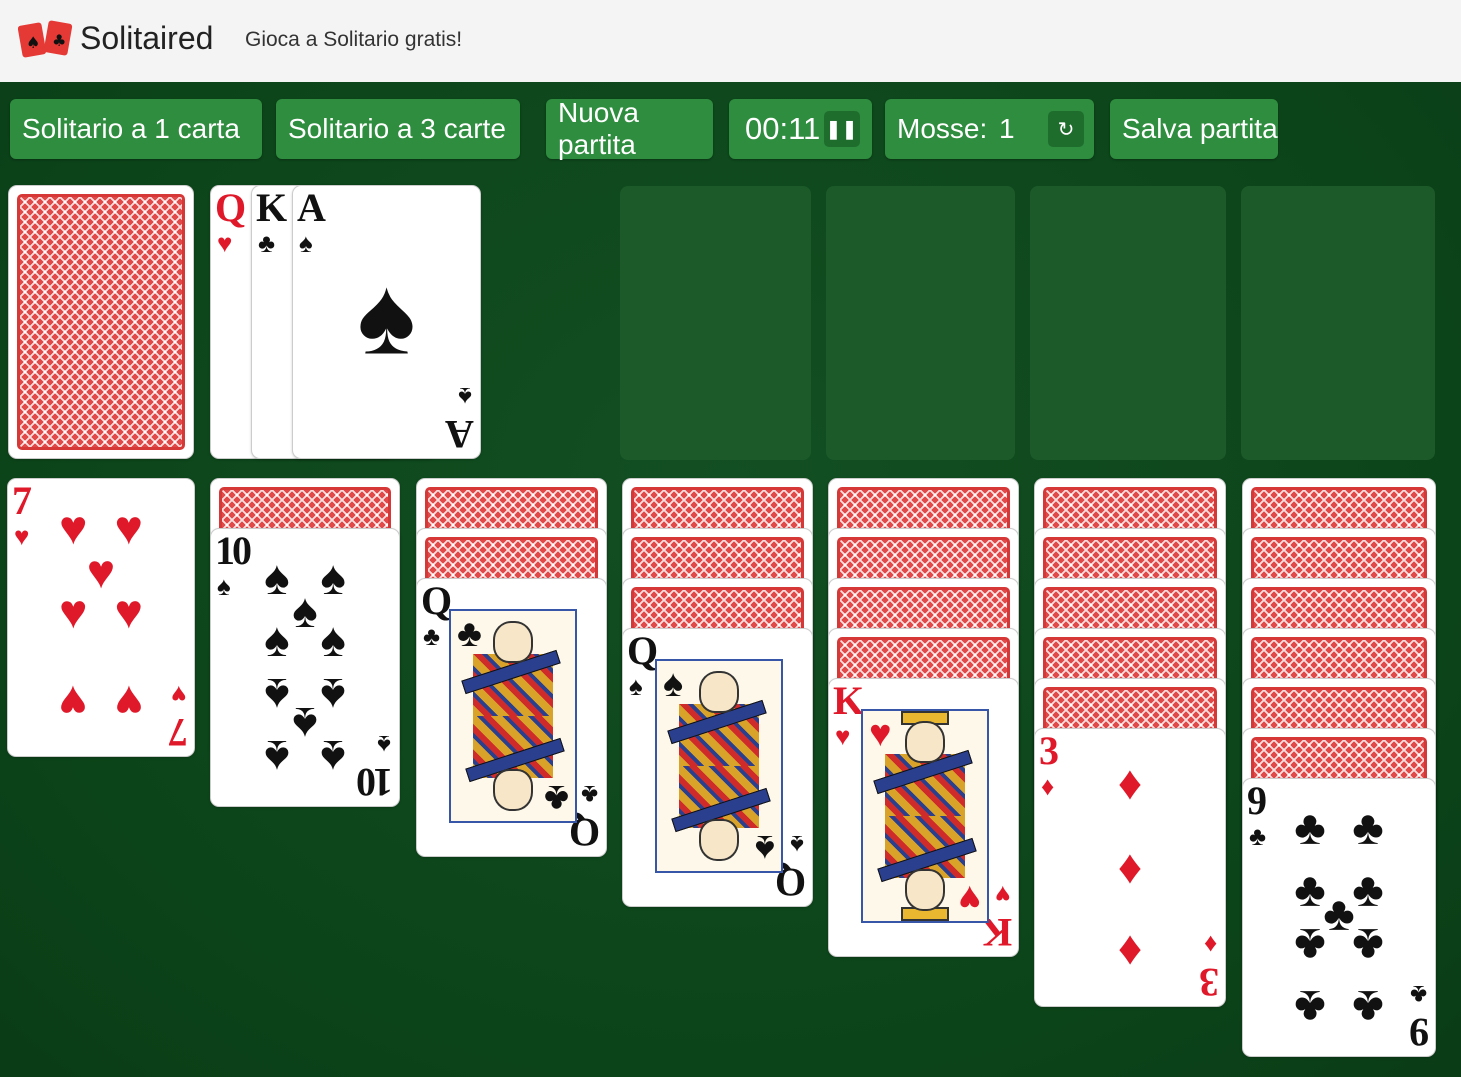  What do you see at coordinates (1007, 128) in the screenshot?
I see `moves-value: 1` at bounding box center [1007, 128].